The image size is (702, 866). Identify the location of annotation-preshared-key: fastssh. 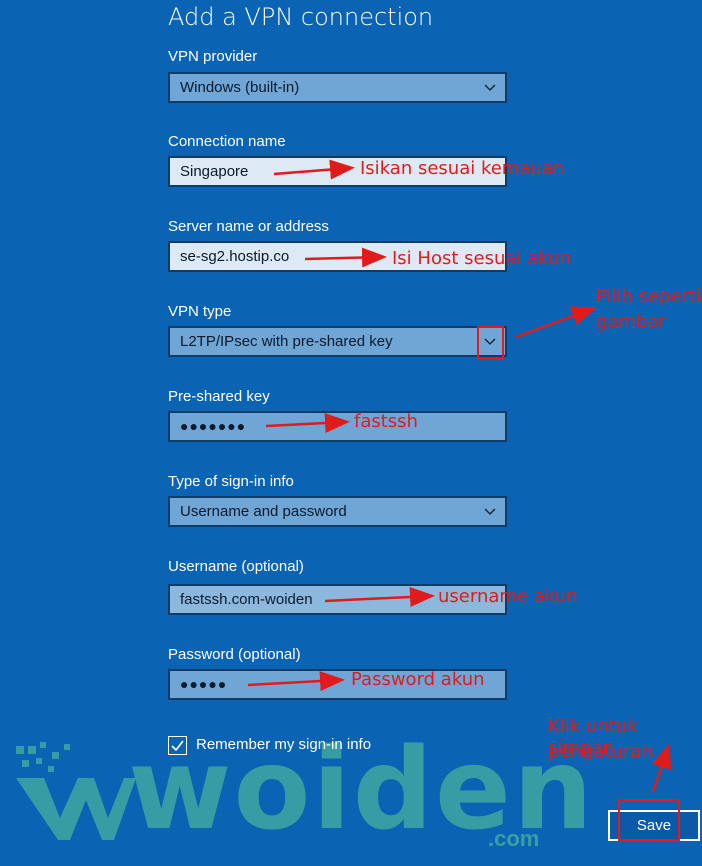
(386, 421).